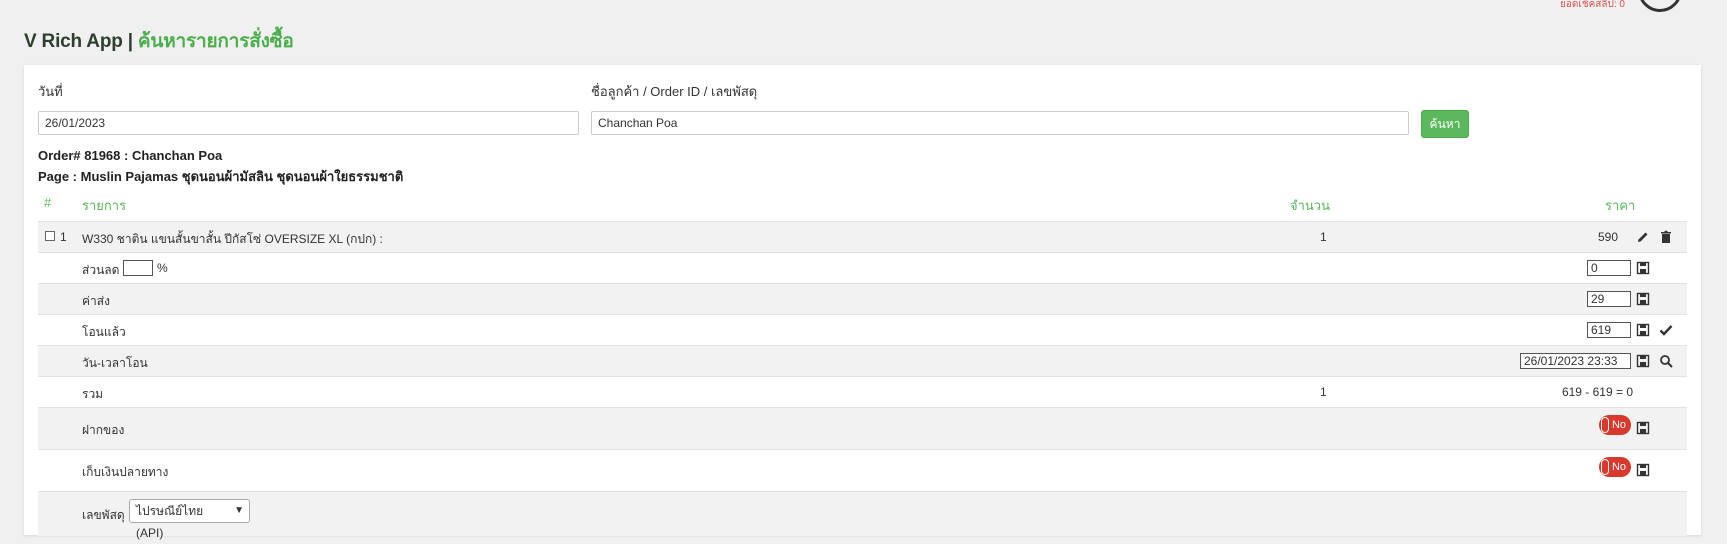 The width and height of the screenshot is (1727, 544). I want to click on table-row-total: รวม 1 619 - 619 = 0, so click(862, 391).